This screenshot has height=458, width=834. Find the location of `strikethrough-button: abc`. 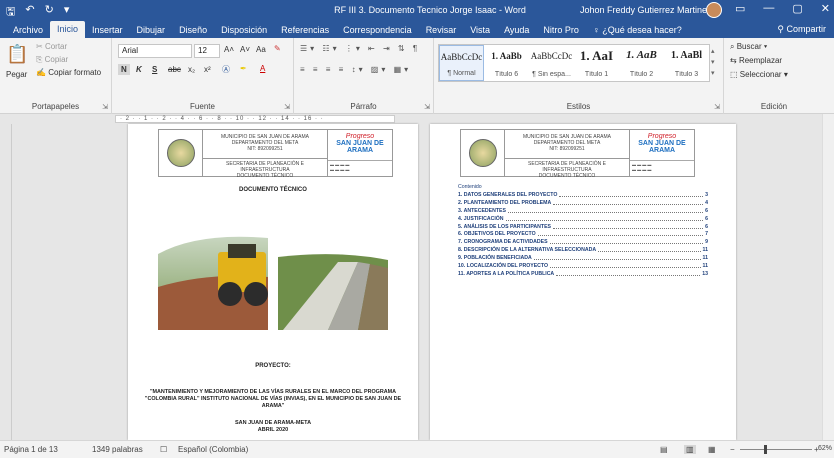

strikethrough-button: abc is located at coordinates (174, 69).